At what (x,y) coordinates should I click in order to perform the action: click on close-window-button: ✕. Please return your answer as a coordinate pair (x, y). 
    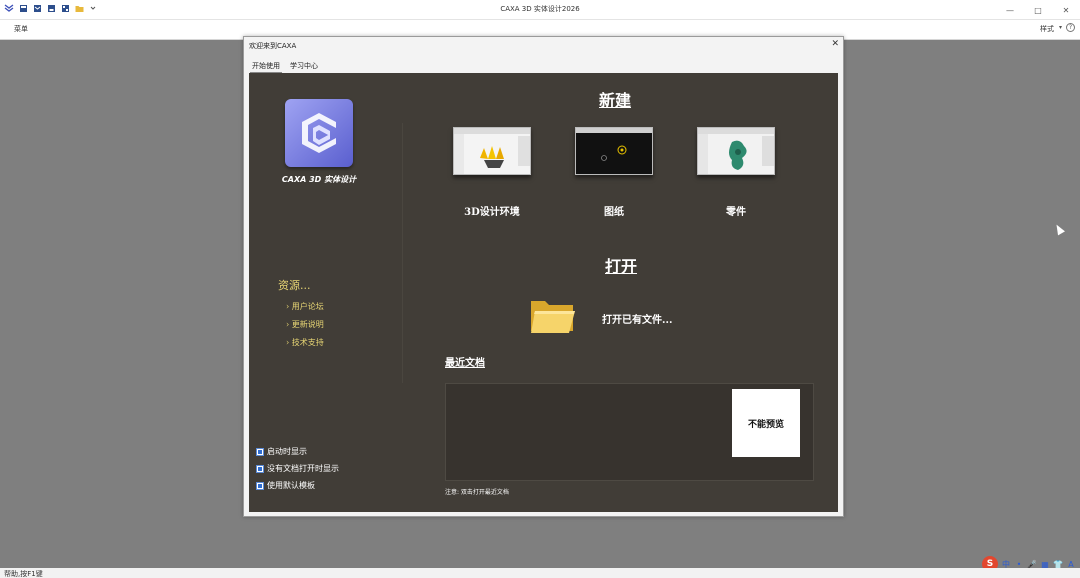
    Looking at the image, I should click on (1066, 10).